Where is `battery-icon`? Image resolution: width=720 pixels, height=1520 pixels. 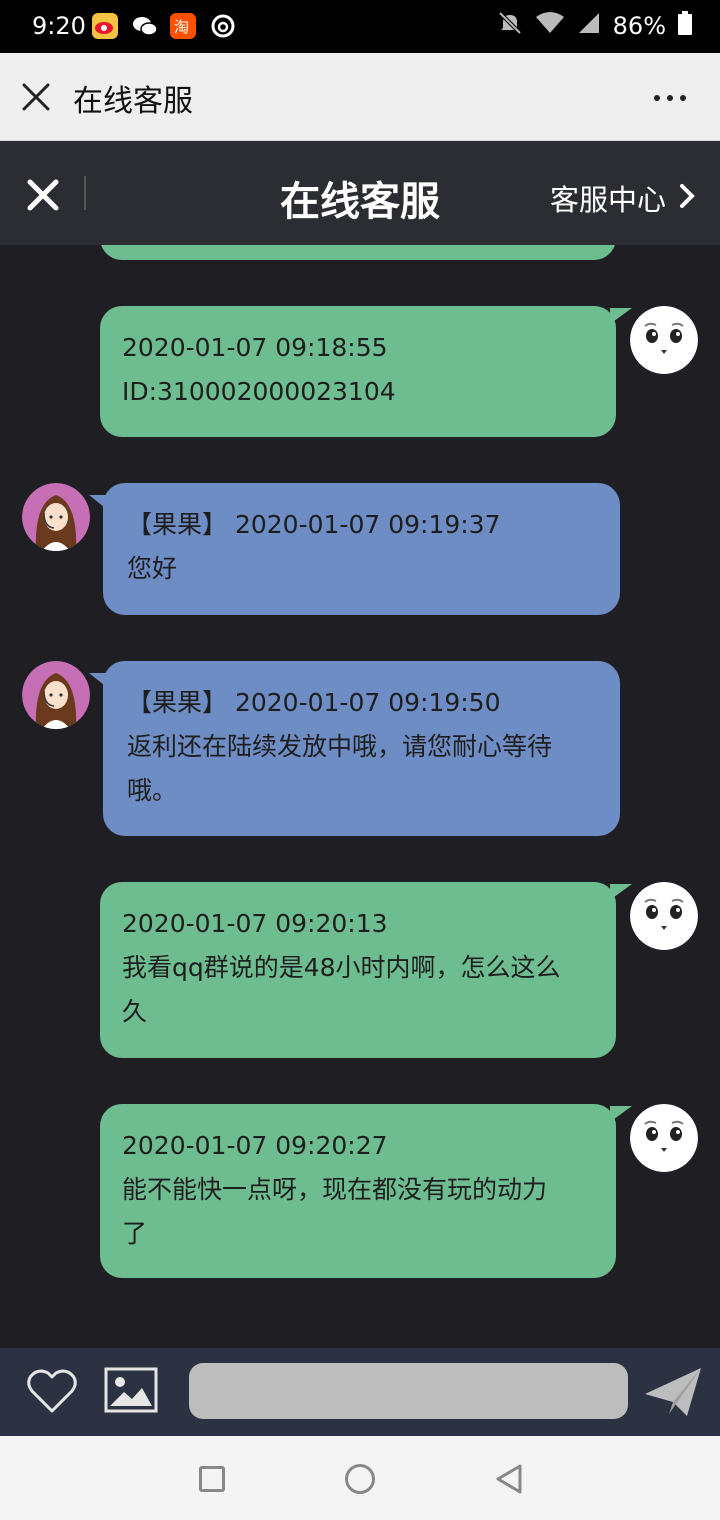
battery-icon is located at coordinates (685, 26).